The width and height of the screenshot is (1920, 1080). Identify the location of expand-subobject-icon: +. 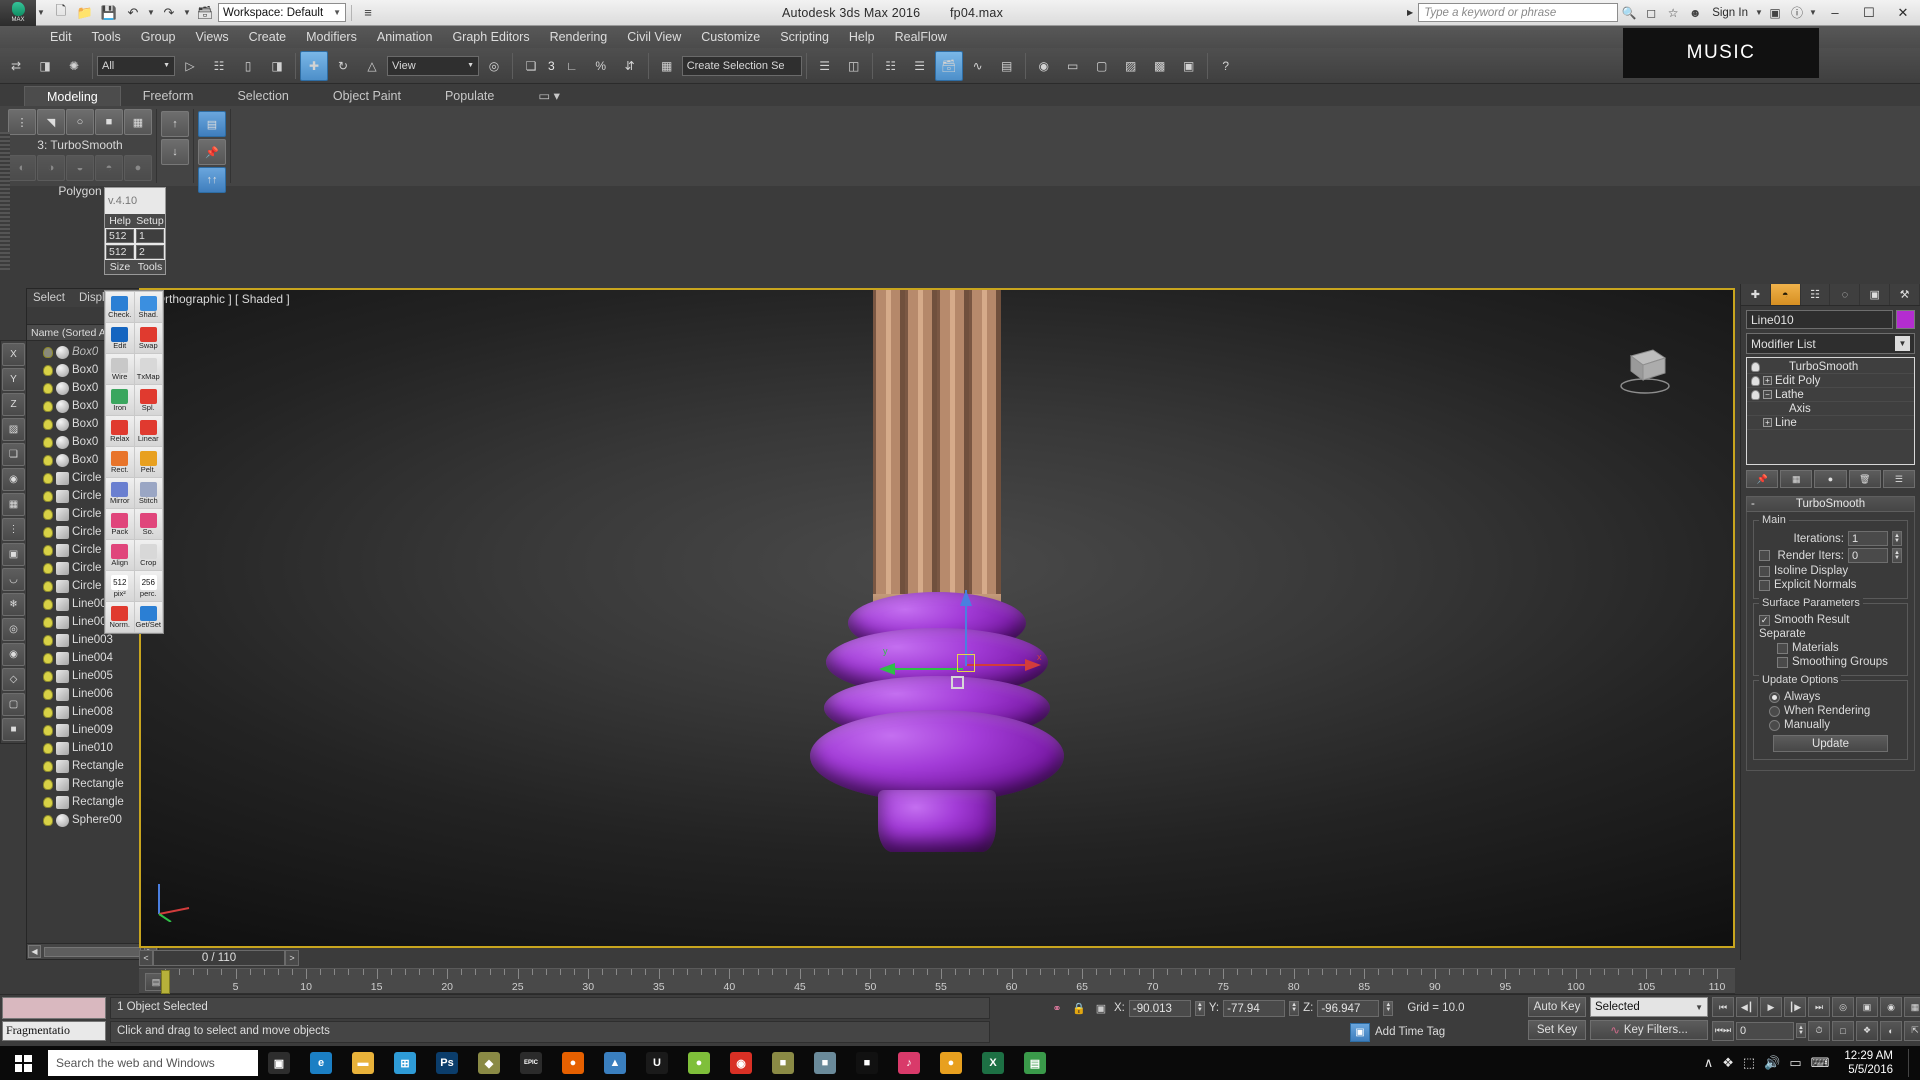
(1767, 422).